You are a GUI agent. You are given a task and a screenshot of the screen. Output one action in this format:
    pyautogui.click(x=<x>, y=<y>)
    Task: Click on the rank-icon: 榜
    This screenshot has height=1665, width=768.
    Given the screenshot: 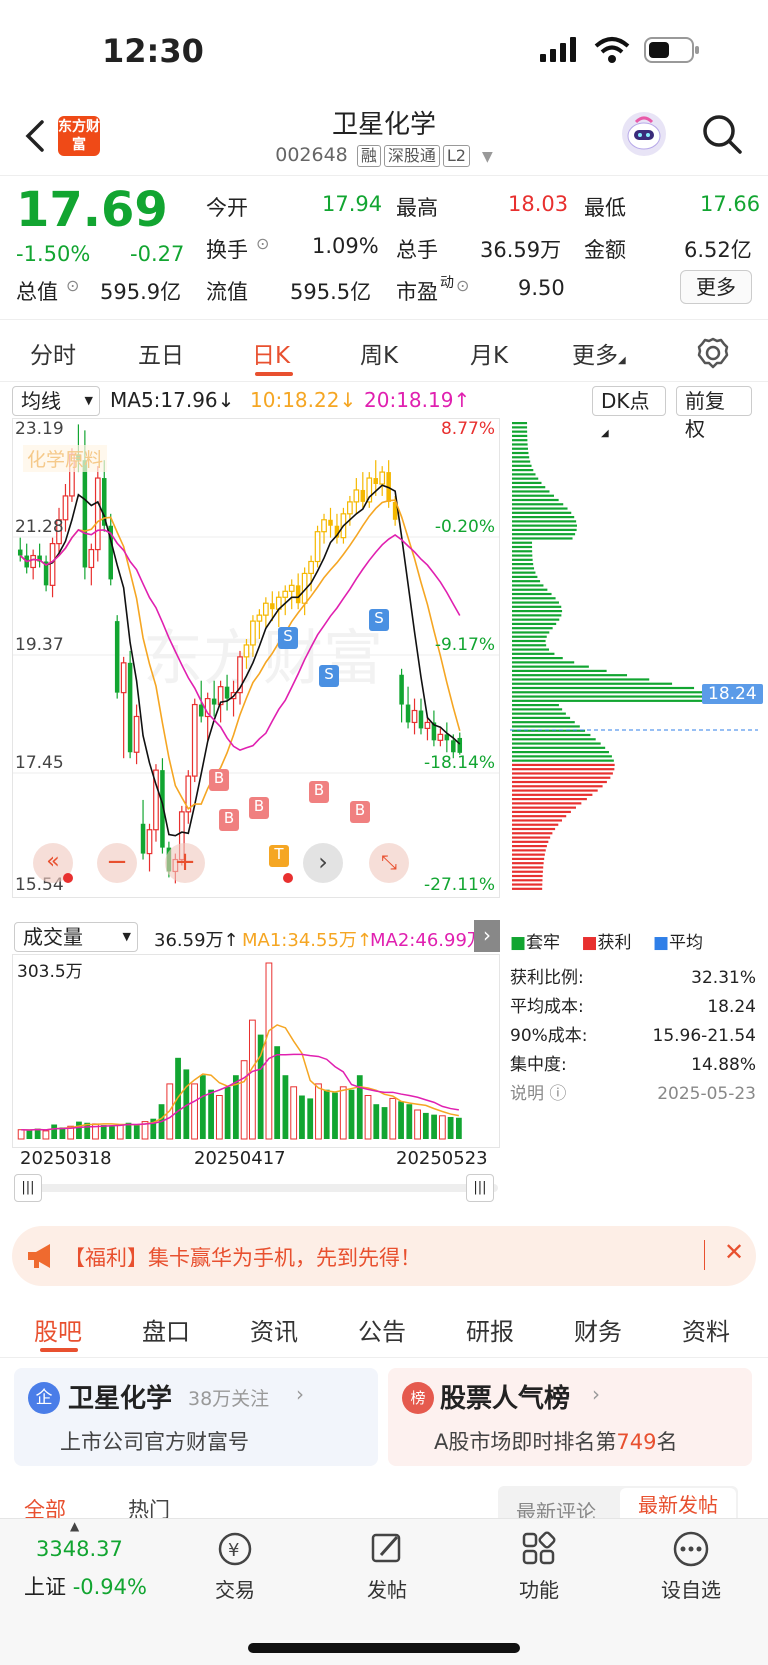 What is the action you would take?
    pyautogui.click(x=418, y=1398)
    